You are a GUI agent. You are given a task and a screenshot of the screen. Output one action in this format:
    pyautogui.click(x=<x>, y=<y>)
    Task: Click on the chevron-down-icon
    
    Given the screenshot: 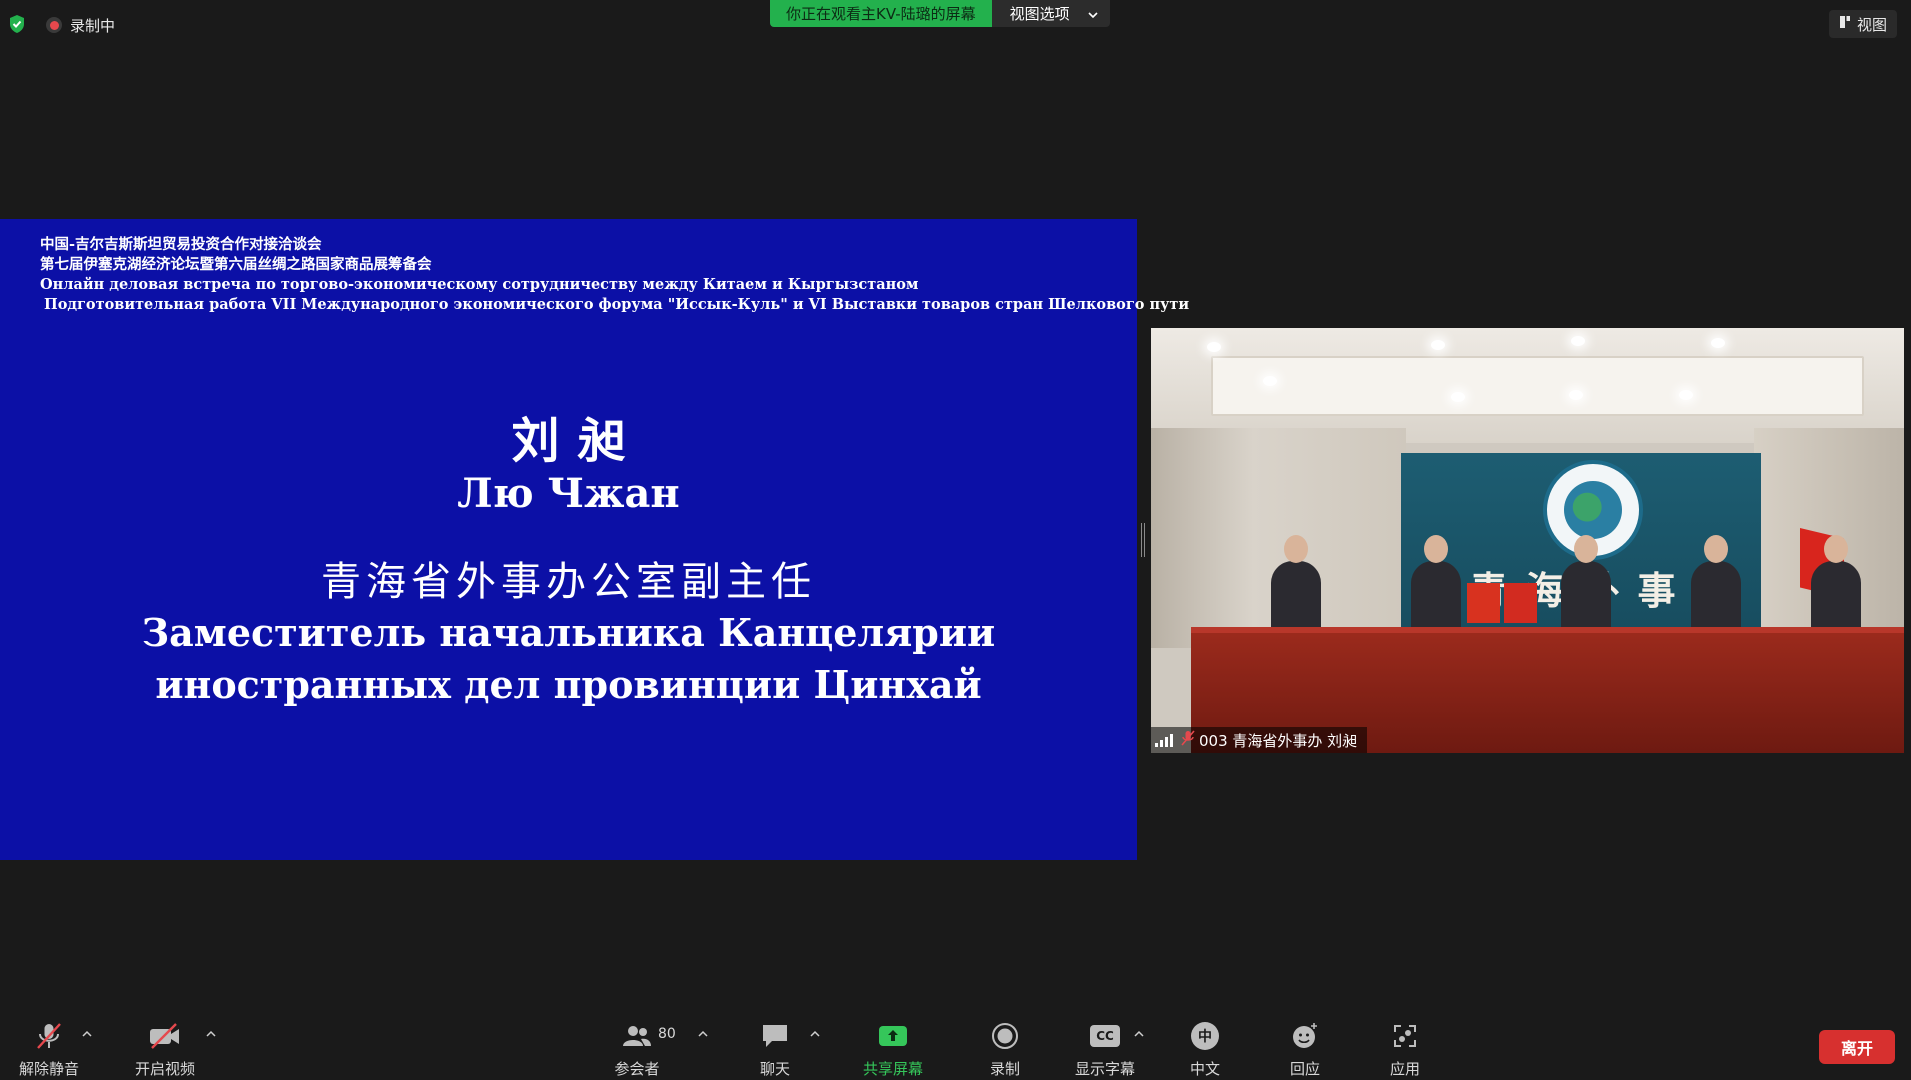 What is the action you would take?
    pyautogui.click(x=1093, y=14)
    